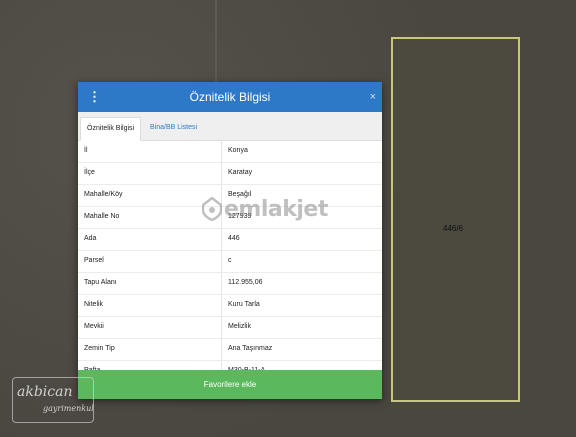 The width and height of the screenshot is (576, 437). Describe the element at coordinates (45, 392) in the screenshot. I see `logo-line1: akbican` at that location.